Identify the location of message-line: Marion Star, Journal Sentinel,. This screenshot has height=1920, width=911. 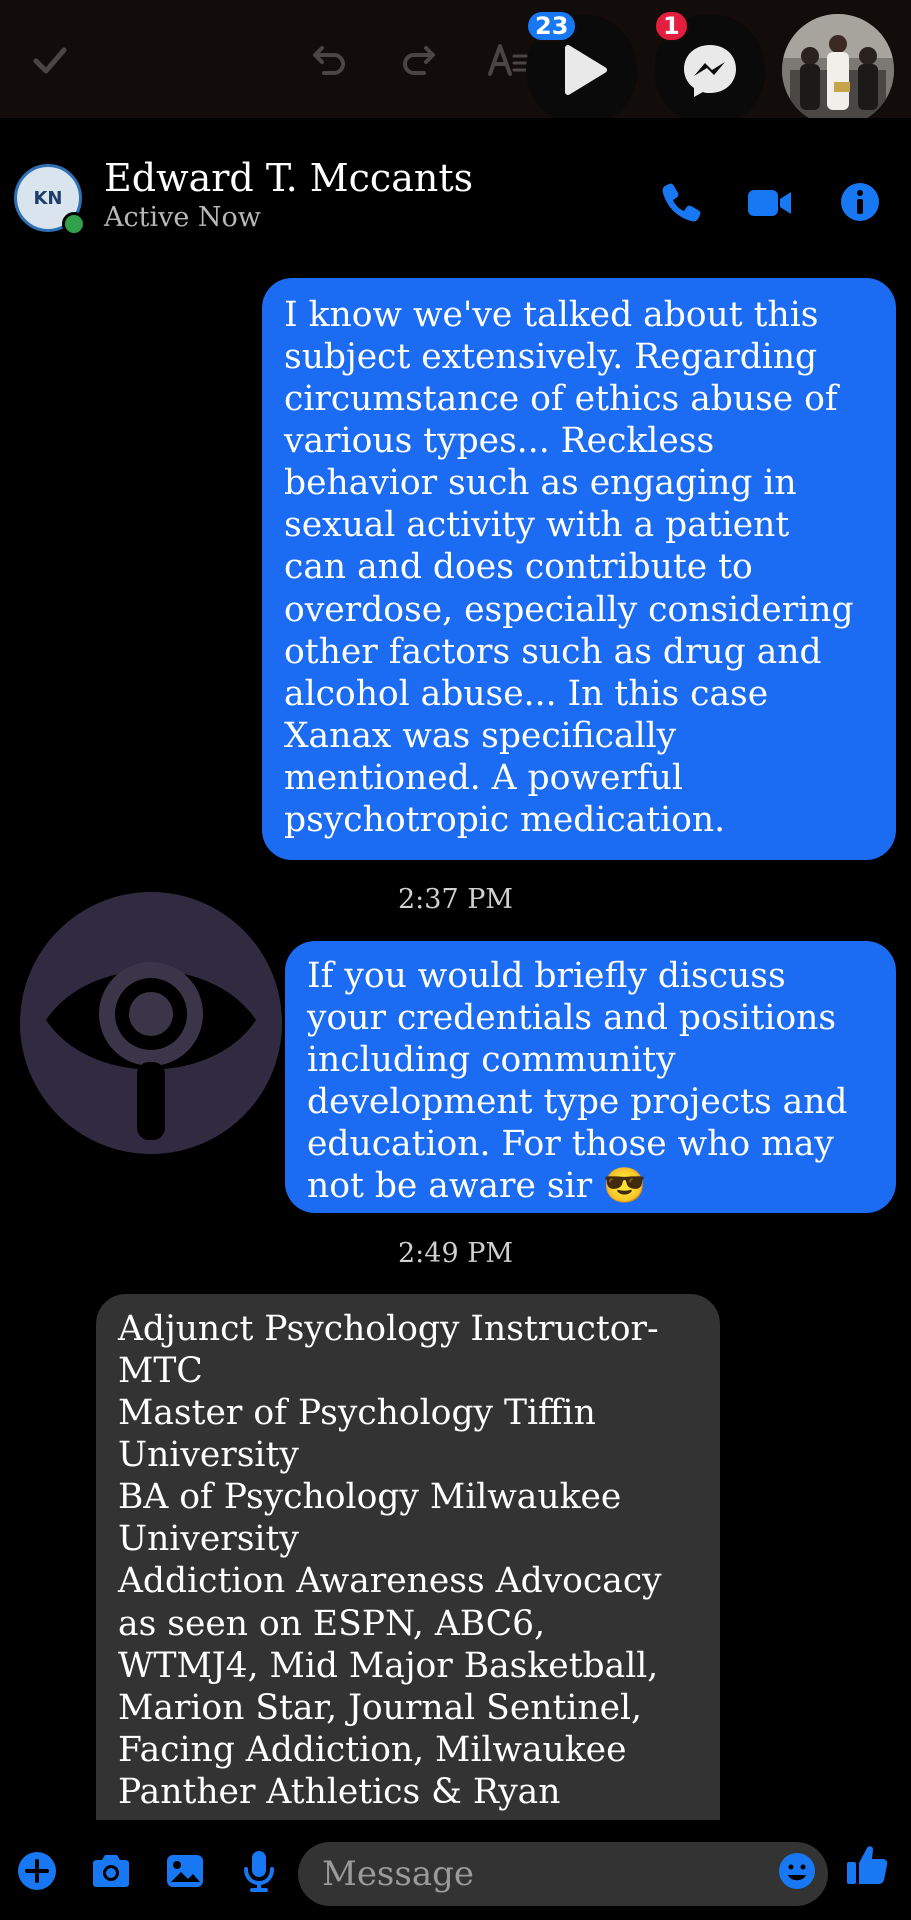
(380, 1707).